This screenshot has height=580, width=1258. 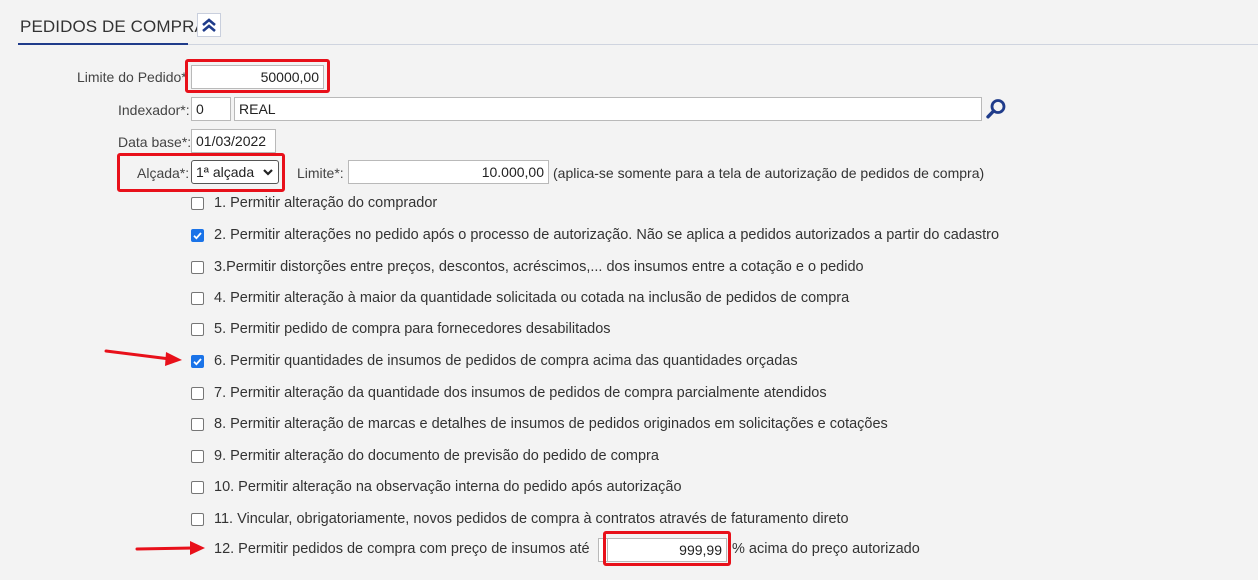 I want to click on section-divider, so click(x=723, y=44).